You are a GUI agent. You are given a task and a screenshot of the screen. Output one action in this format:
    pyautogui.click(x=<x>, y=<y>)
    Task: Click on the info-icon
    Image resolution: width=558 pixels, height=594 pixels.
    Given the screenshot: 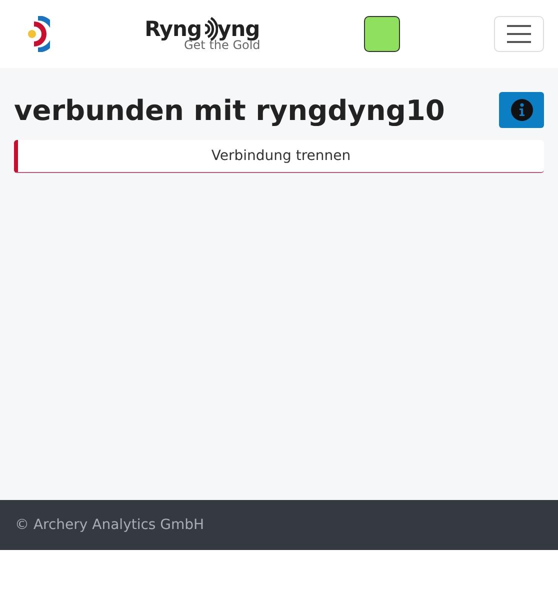 What is the action you would take?
    pyautogui.click(x=521, y=110)
    